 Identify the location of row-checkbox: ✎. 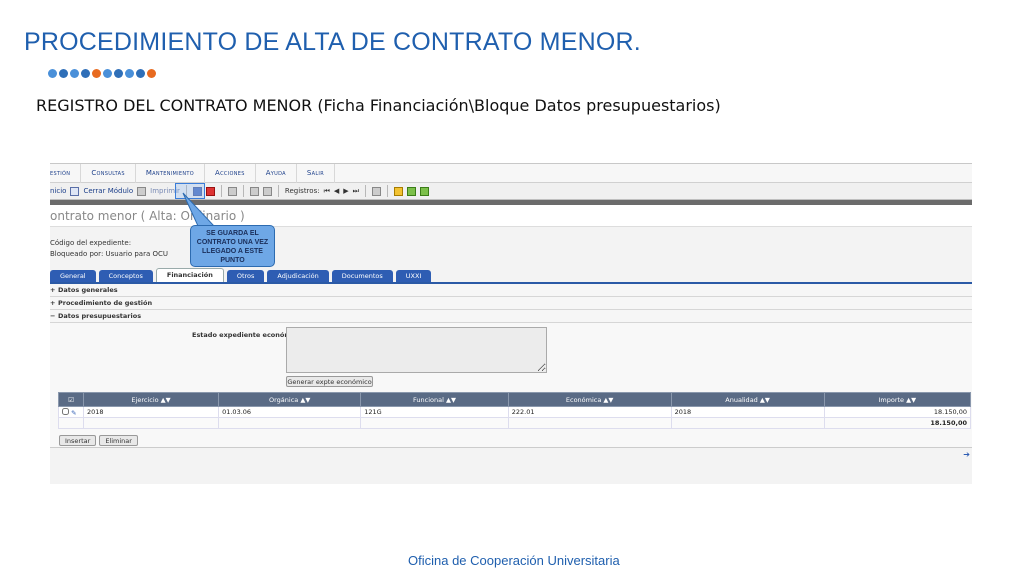
(71, 412).